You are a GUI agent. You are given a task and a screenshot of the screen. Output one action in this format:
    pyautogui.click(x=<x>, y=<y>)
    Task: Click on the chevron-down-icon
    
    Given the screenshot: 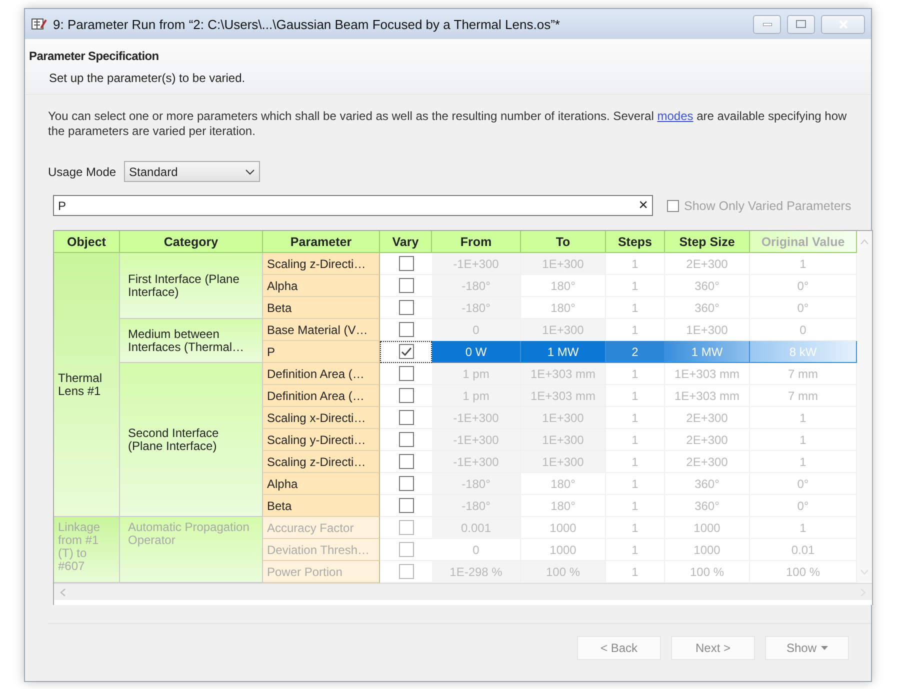 What is the action you would take?
    pyautogui.click(x=250, y=171)
    